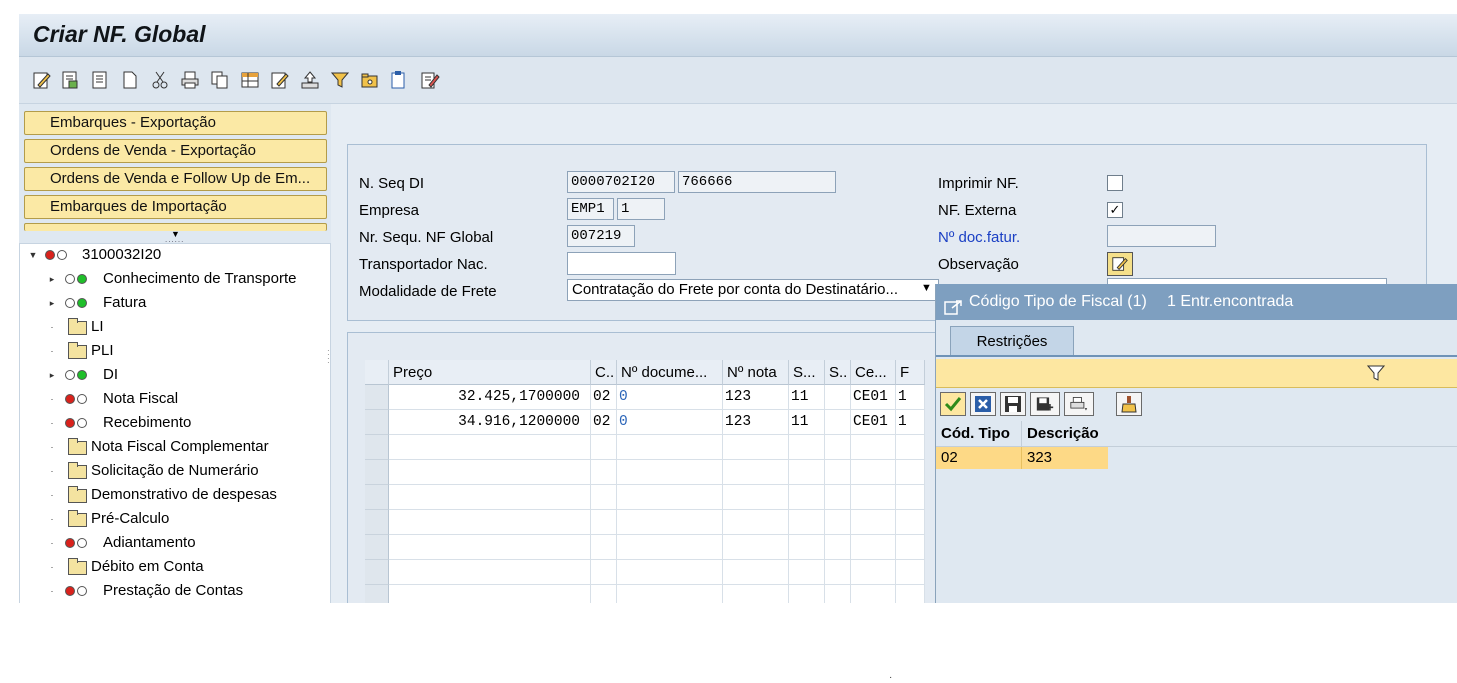 This screenshot has height=683, width=1457. What do you see at coordinates (175, 375) in the screenshot?
I see `tree-item-di: ▸ DI` at bounding box center [175, 375].